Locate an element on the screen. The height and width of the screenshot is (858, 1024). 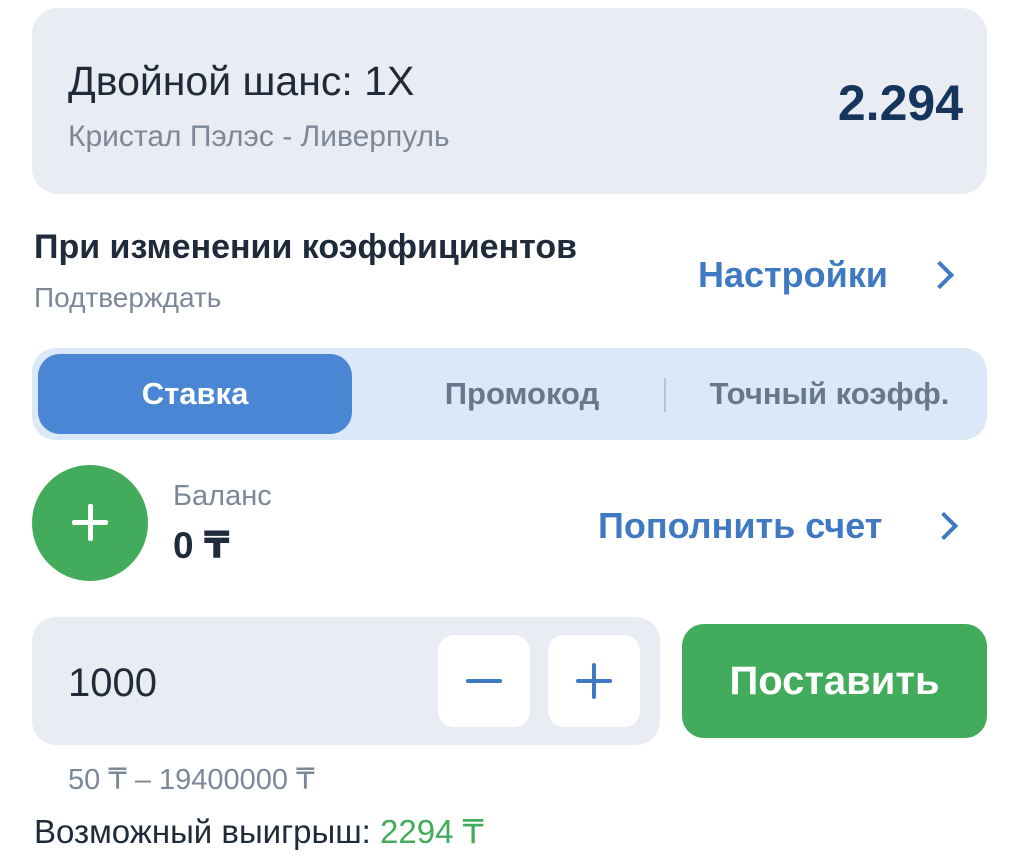
potential-win: Возможный выигрыш: 2294 ₸ is located at coordinates (259, 831).